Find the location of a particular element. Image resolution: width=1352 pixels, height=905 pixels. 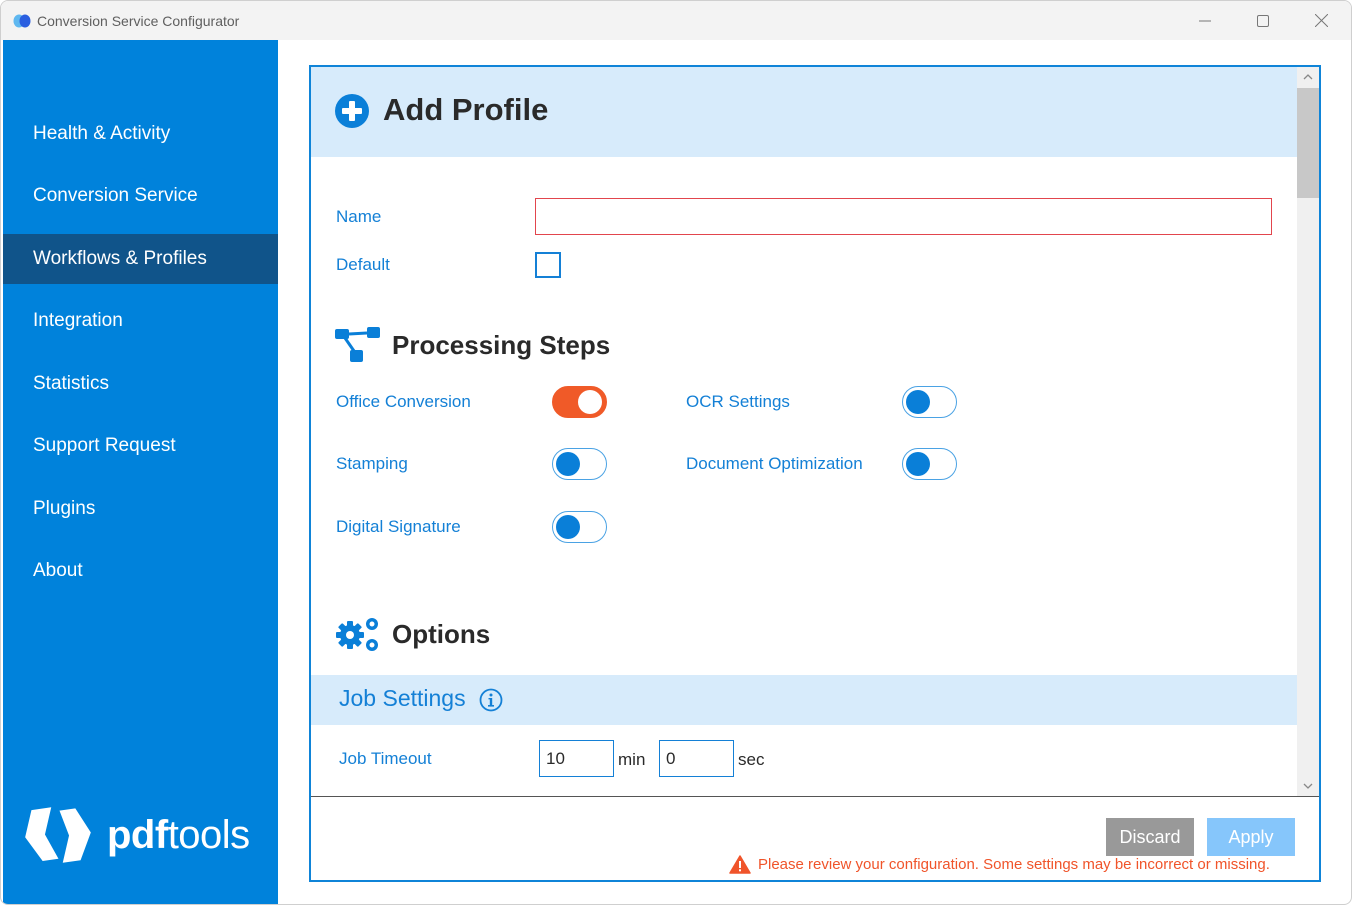

processing-steps-title: Processing Steps is located at coordinates (501, 345).